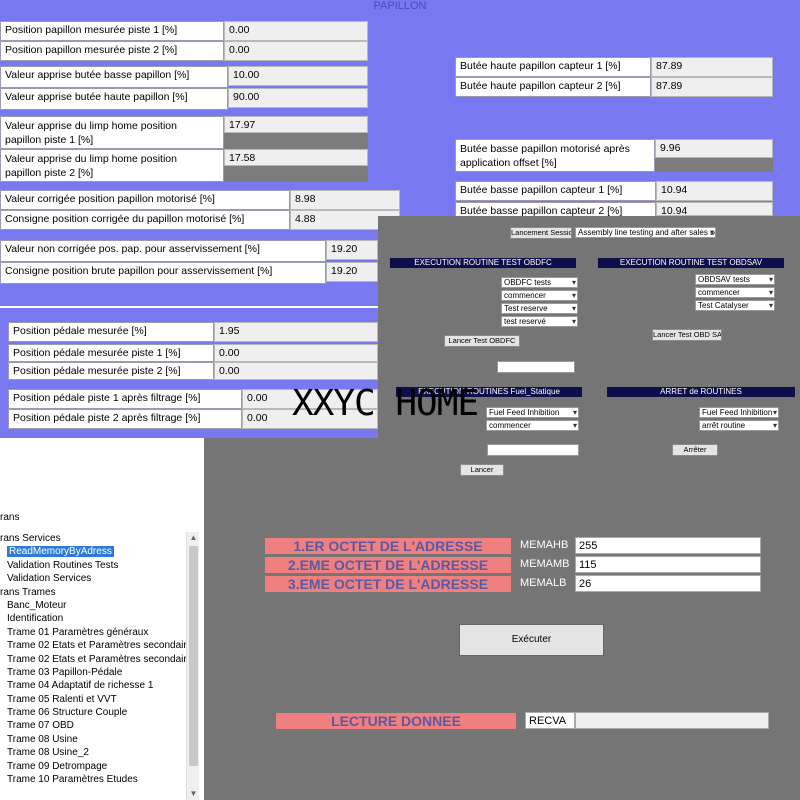 The image size is (800, 800). I want to click on stop-select: Fuel Feed Inhibition, so click(739, 412).